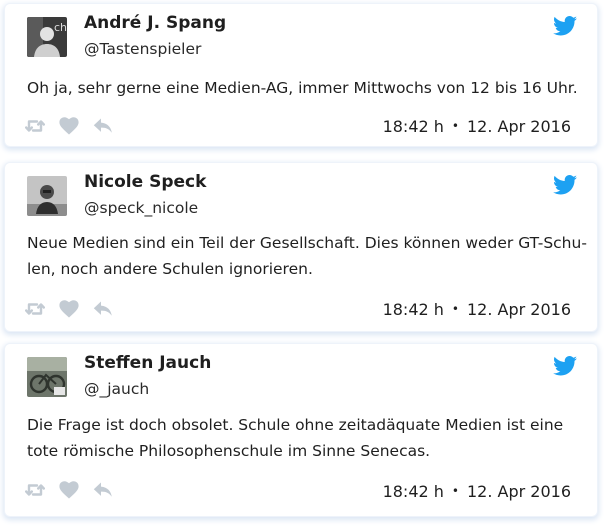 This screenshot has width=604, height=530. I want to click on author-handle: @_jauch, so click(116, 389).